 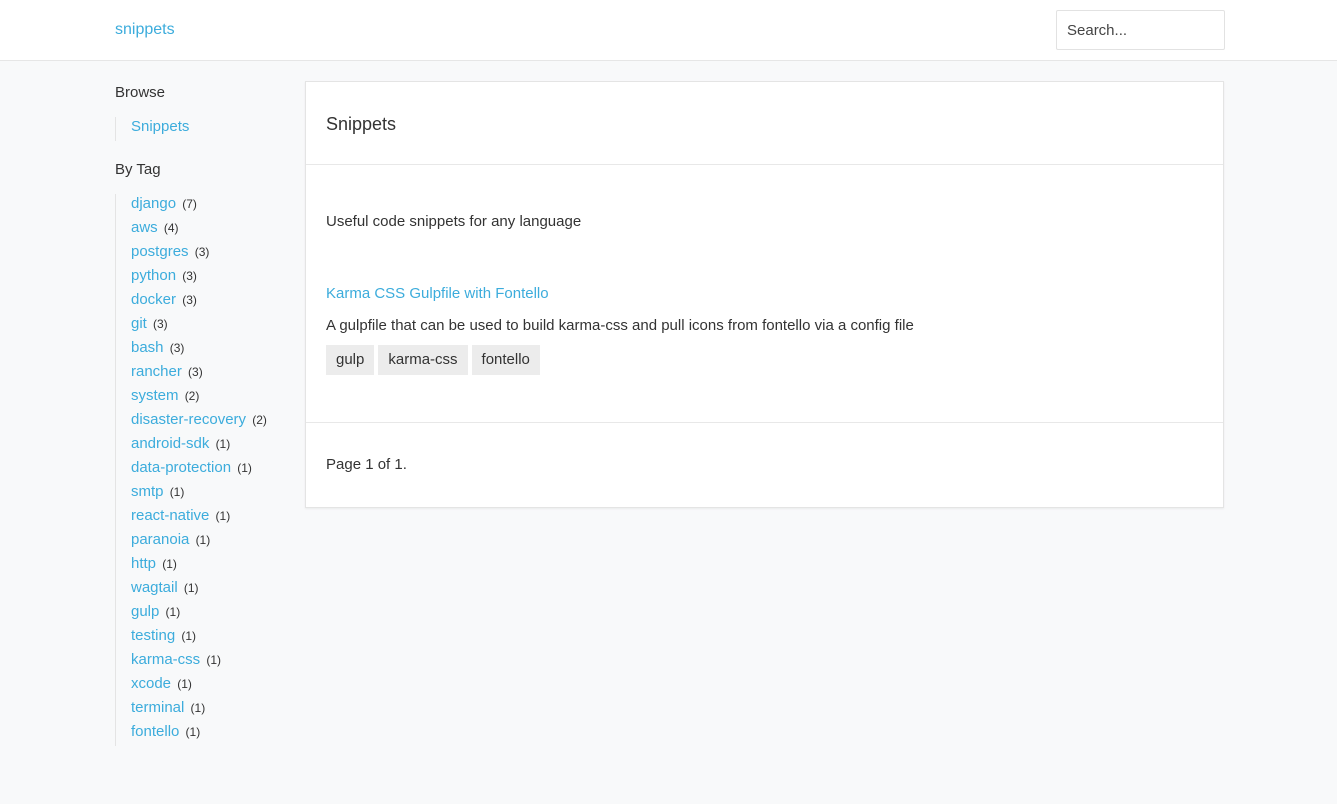 I want to click on page-title: Snippets, so click(x=361, y=124).